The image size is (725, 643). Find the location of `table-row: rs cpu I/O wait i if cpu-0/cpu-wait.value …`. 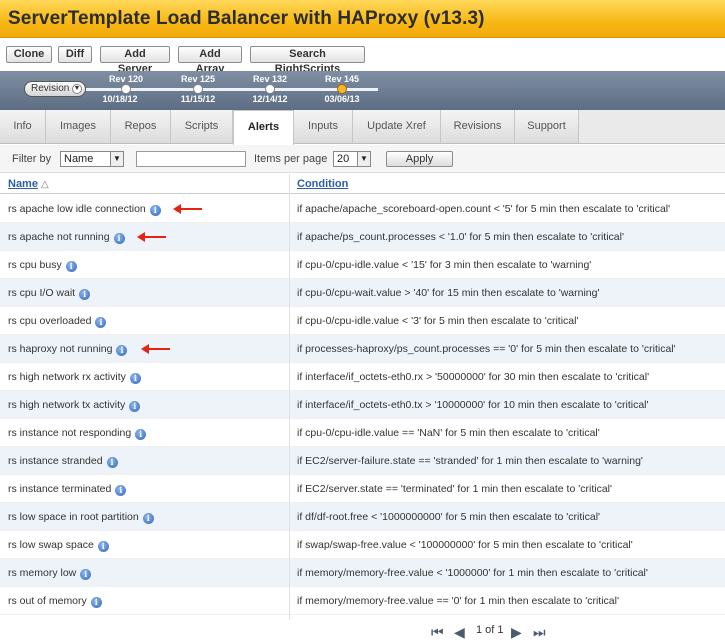

table-row: rs cpu I/O wait i if cpu-0/cpu-wait.value … is located at coordinates (362, 293).